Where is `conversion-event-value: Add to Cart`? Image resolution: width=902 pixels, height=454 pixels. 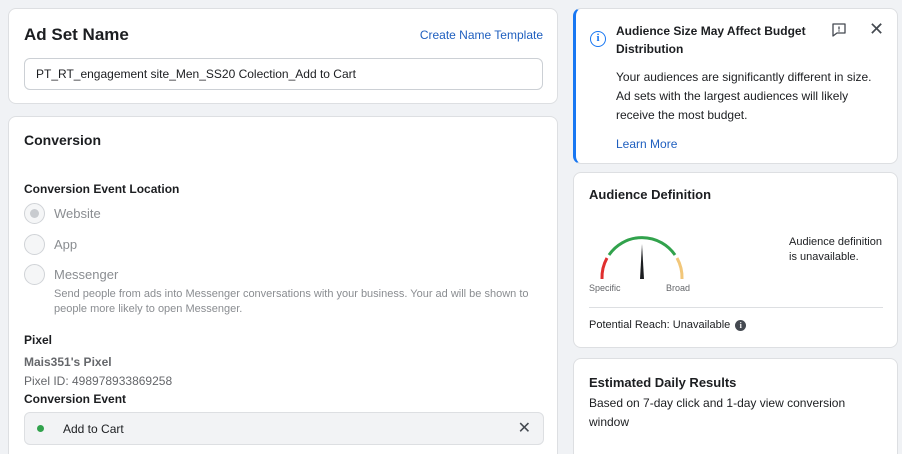 conversion-event-value: Add to Cart is located at coordinates (93, 428).